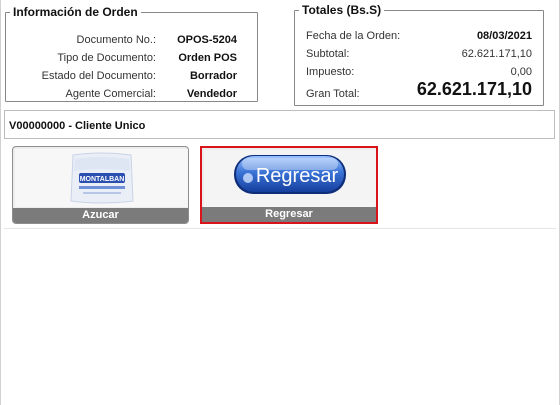 Image resolution: width=560 pixels, height=405 pixels. Describe the element at coordinates (98, 76) in the screenshot. I see `document-status-label: Estado del Documento:` at that location.